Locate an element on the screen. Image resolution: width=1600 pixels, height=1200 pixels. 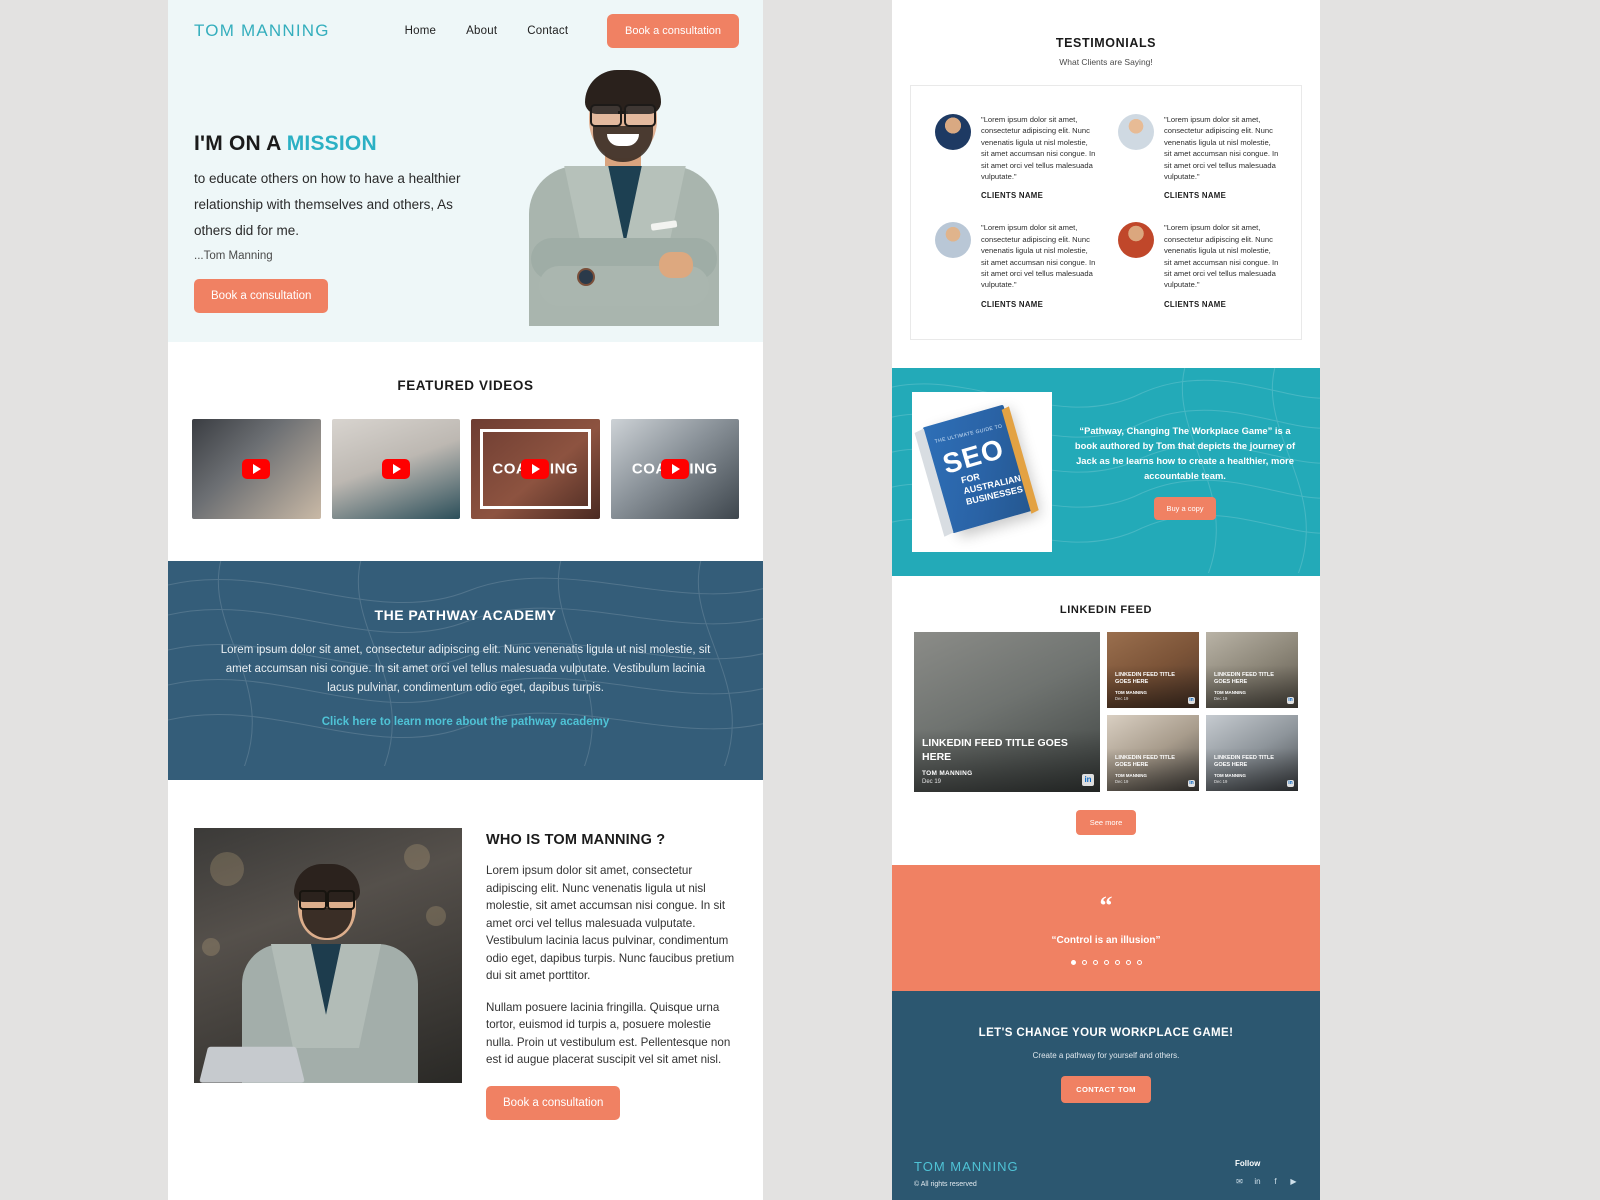
linkedin-feed-title: LINKEDIN FEED is located at coordinates (1106, 609).